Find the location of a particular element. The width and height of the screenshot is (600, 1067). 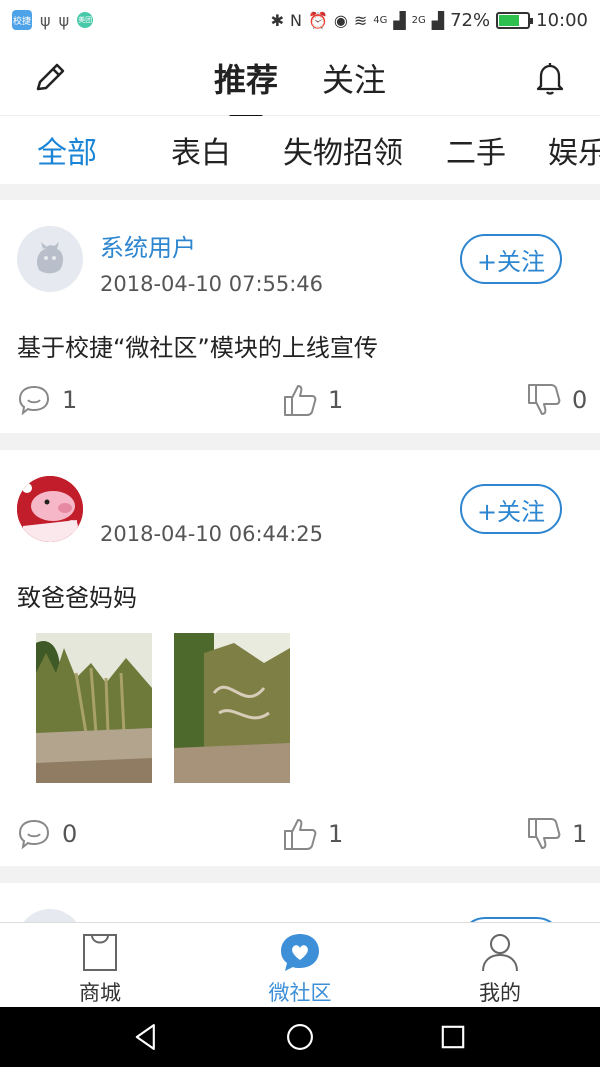

bottom-nav: 商城 微社区 我的 is located at coordinates (300, 964).